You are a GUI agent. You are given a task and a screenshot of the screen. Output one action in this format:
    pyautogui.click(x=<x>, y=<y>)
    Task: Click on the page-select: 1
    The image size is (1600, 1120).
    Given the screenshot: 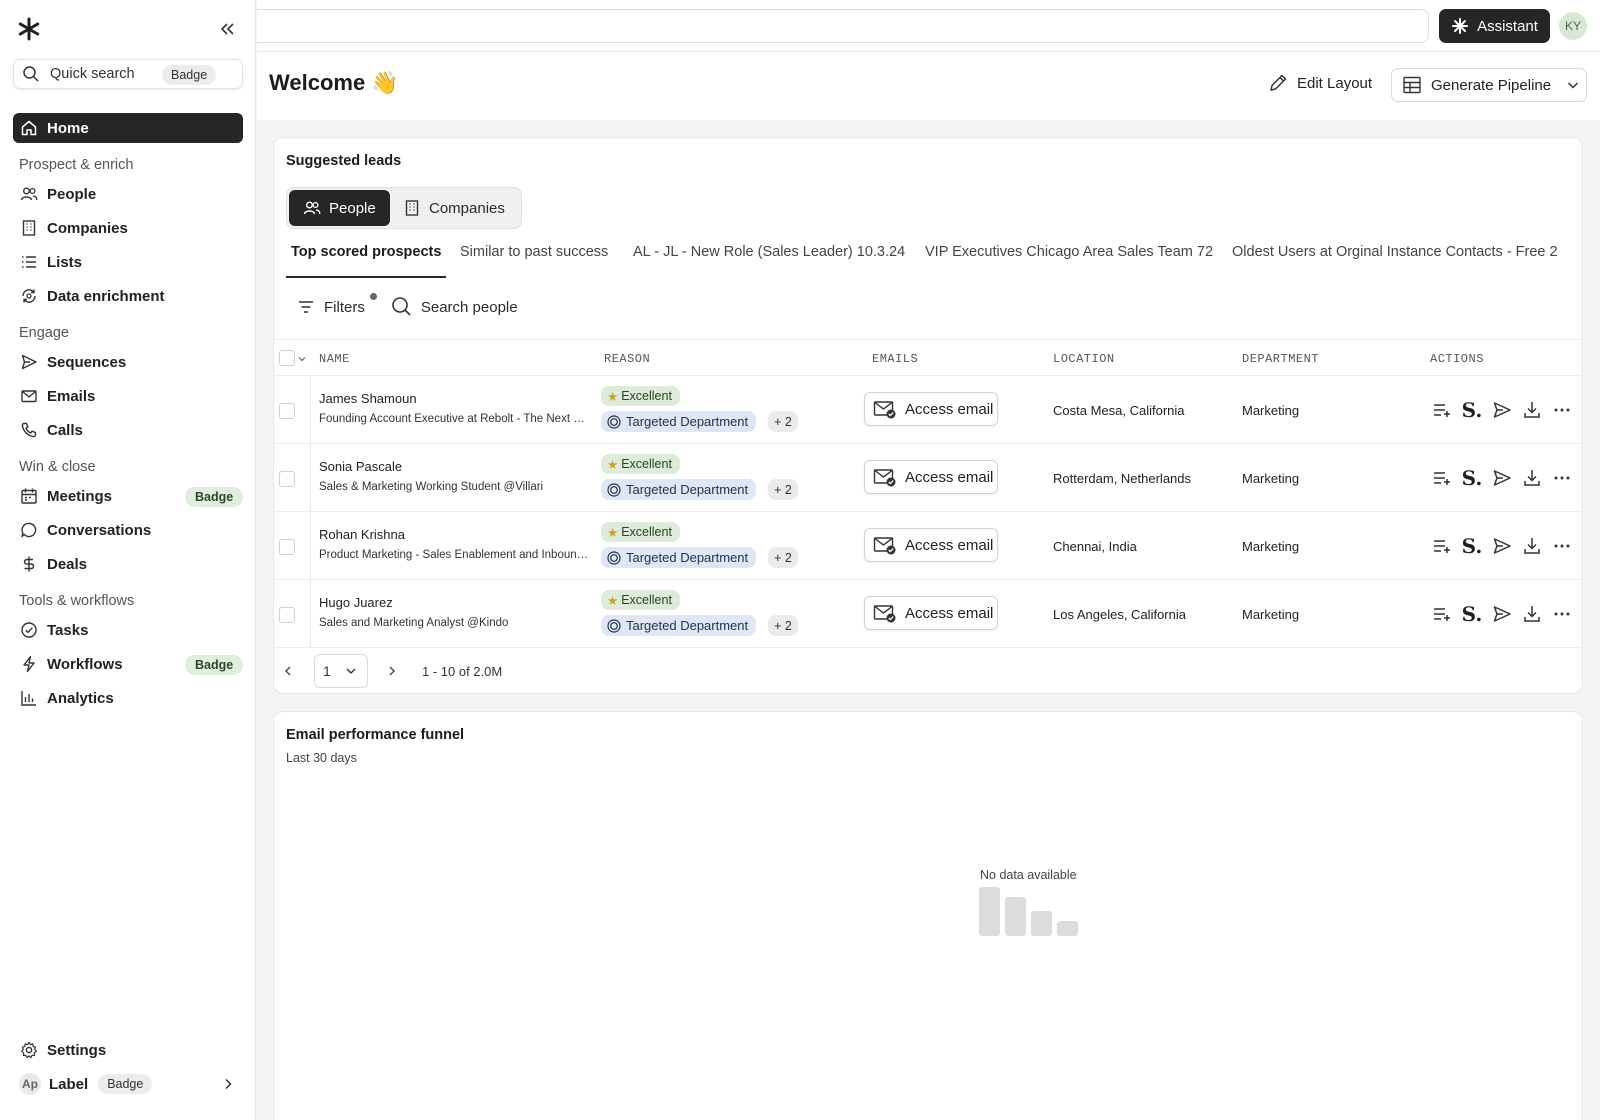 What is the action you would take?
    pyautogui.click(x=341, y=671)
    